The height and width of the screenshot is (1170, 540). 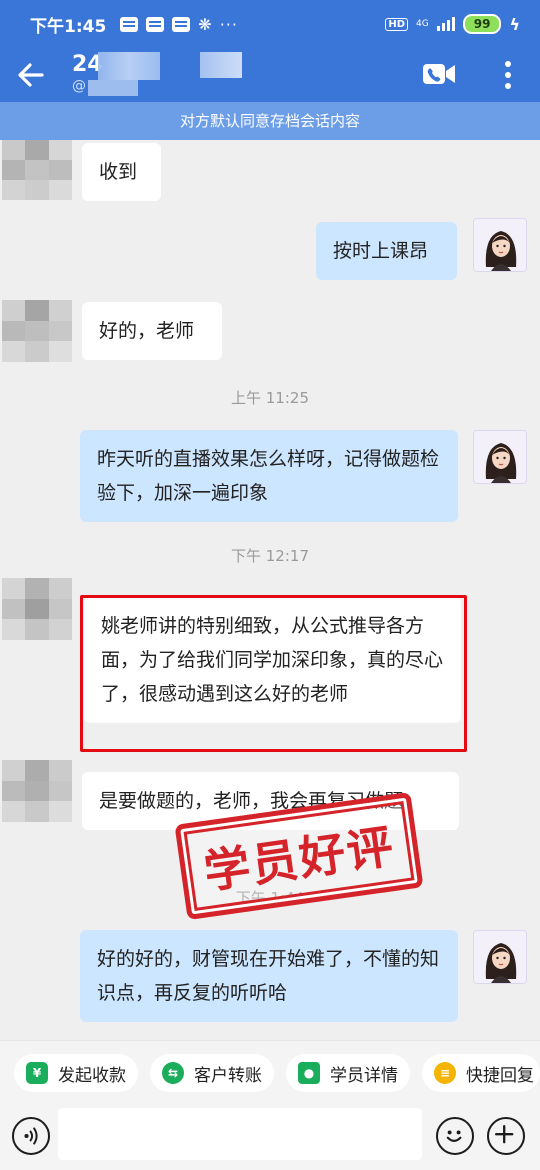 I want to click on start-payment-button: ¥ 发起收款, so click(x=76, y=1073).